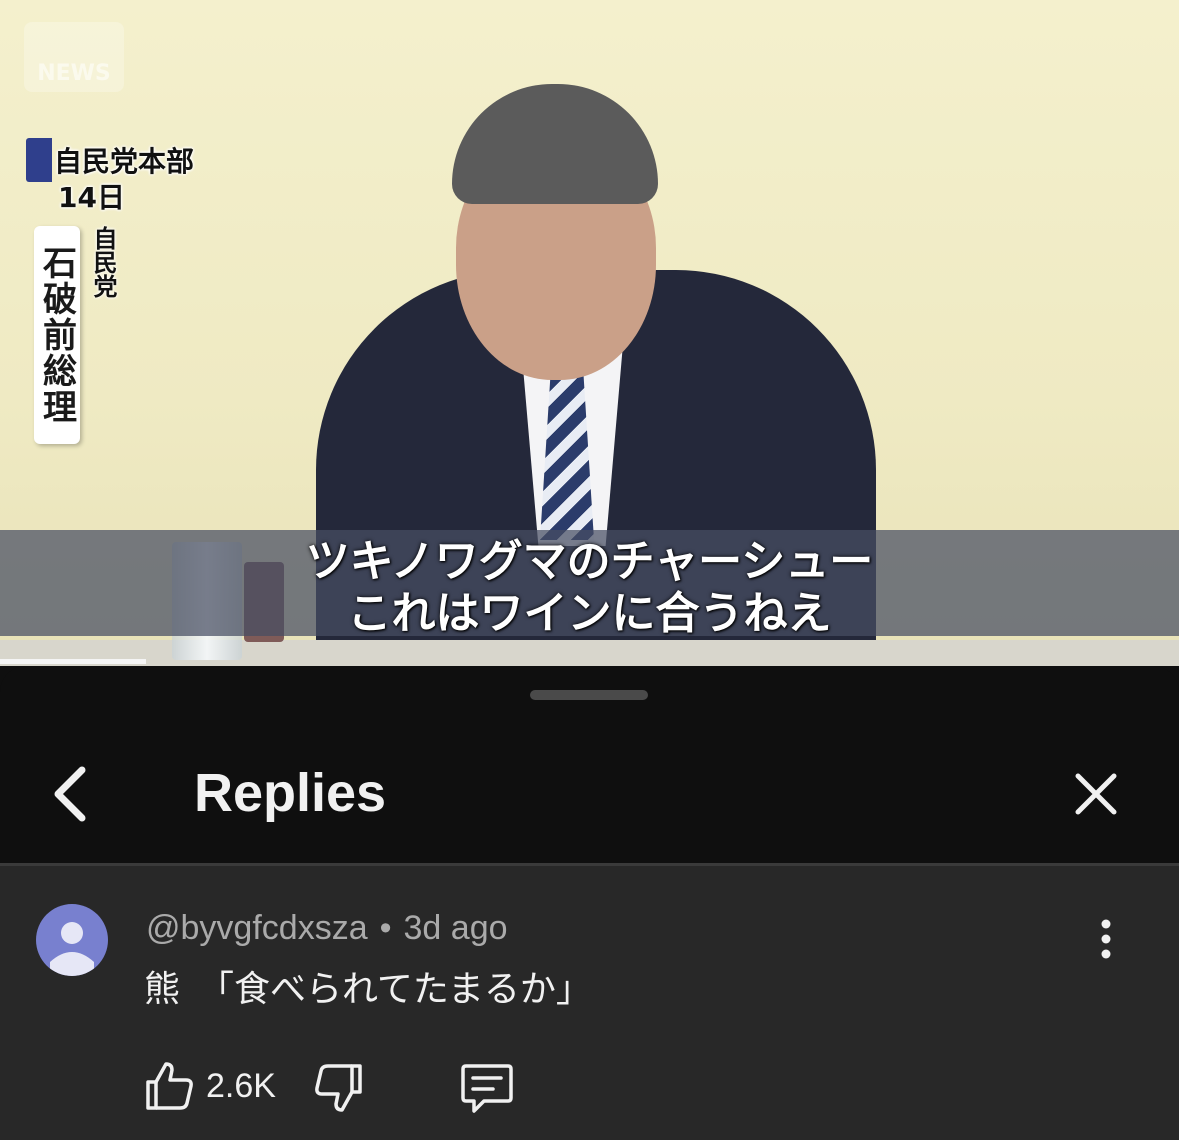 The image size is (1179, 1140). What do you see at coordinates (72, 949) in the screenshot?
I see `default-user-icon` at bounding box center [72, 949].